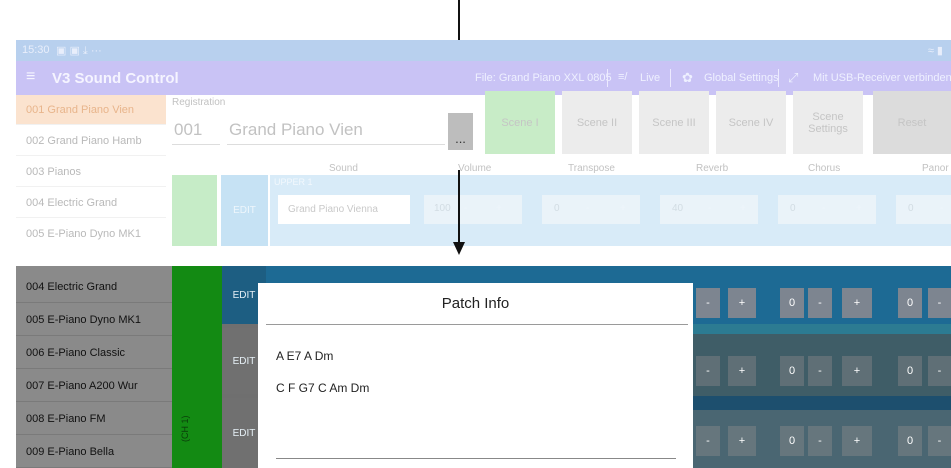  I want to click on status-bar: 15:30 ▣ ▣ ⤓ ··· ≈ ▮, so click(483, 50).